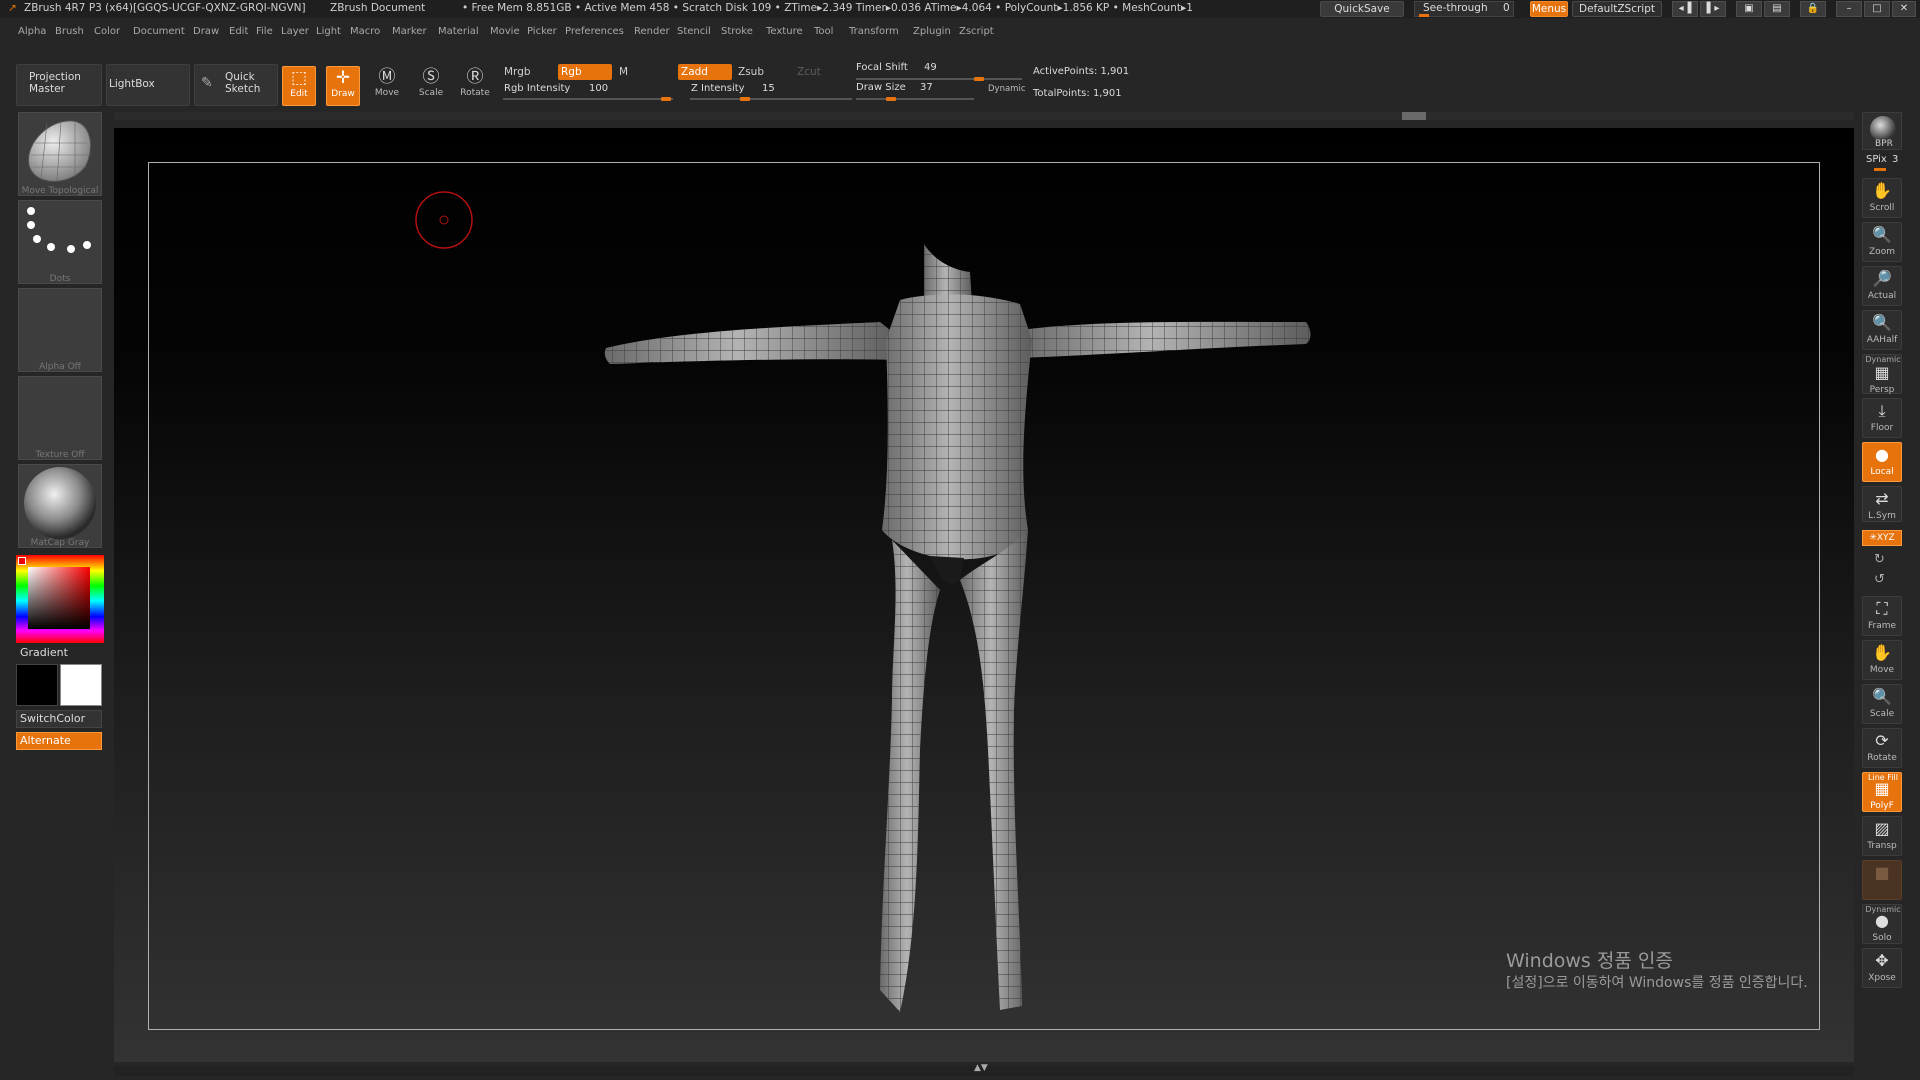 The image size is (1920, 1080). What do you see at coordinates (1882, 164) in the screenshot?
I see `spix-slider: SPix 3` at bounding box center [1882, 164].